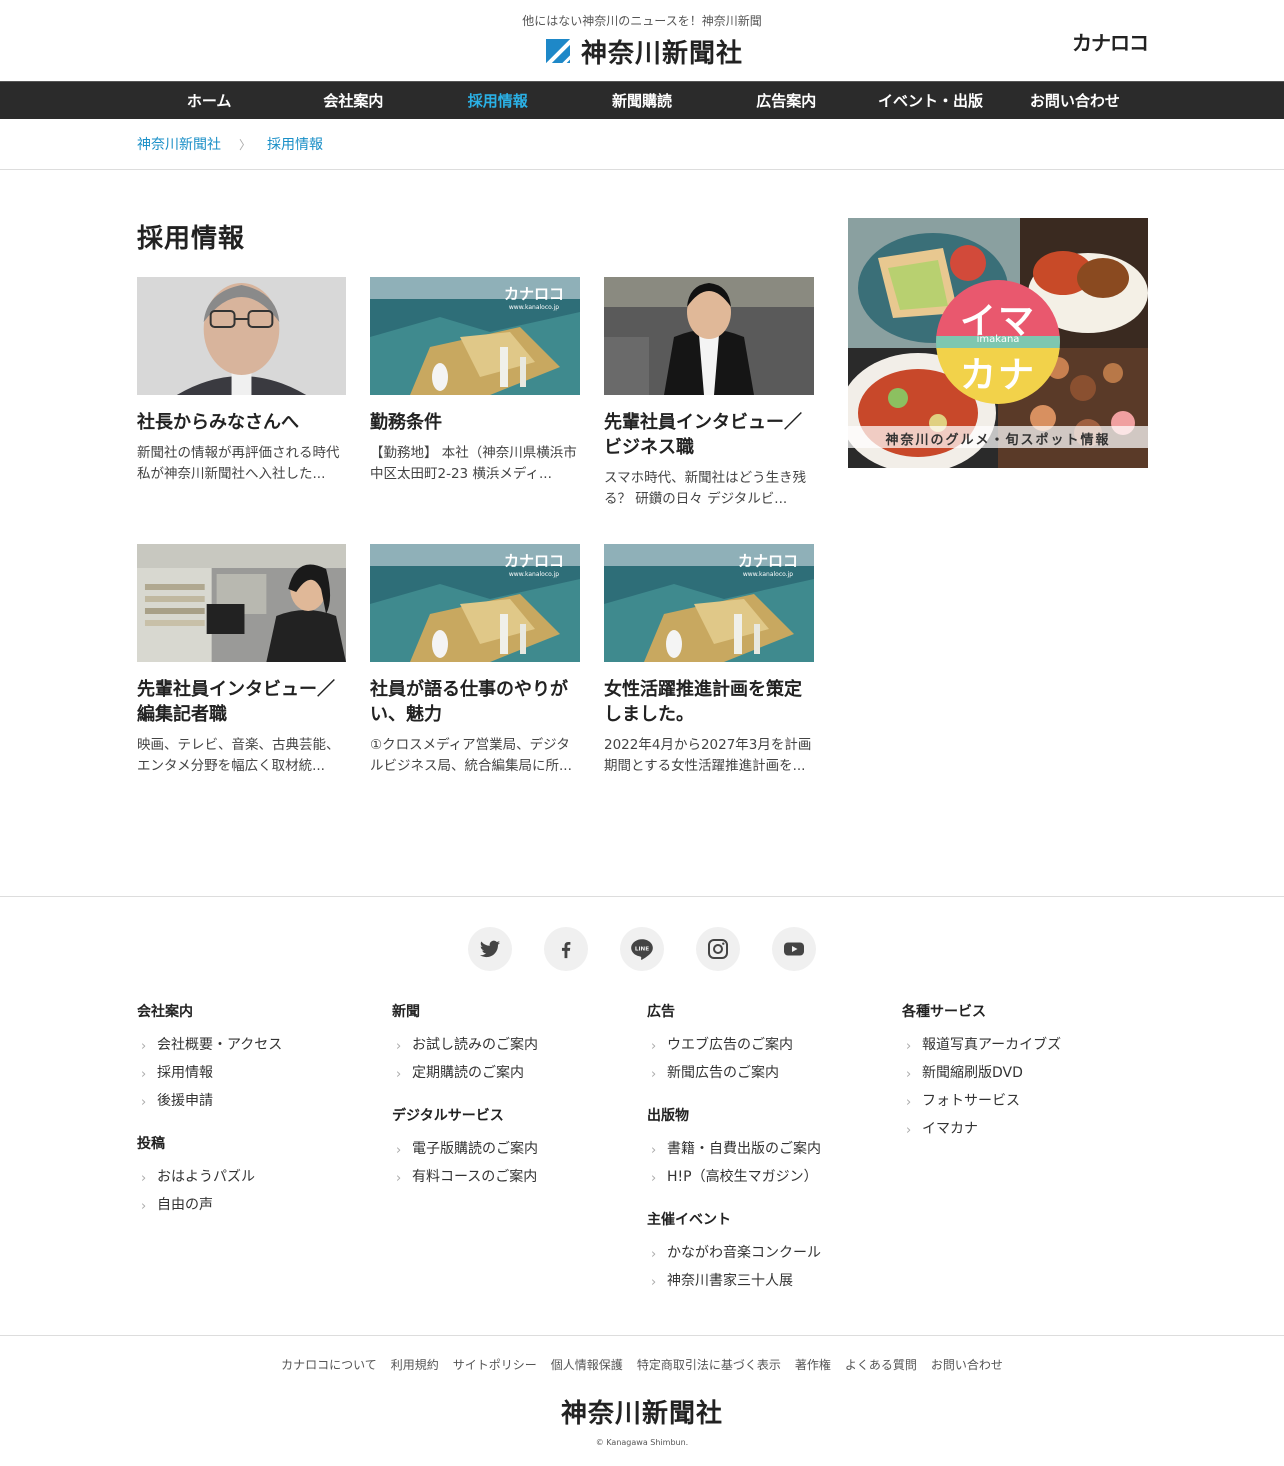 The height and width of the screenshot is (1466, 1284). Describe the element at coordinates (774, 1178) in the screenshot. I see `footer-link: H!P（高校生マガジン）` at that location.